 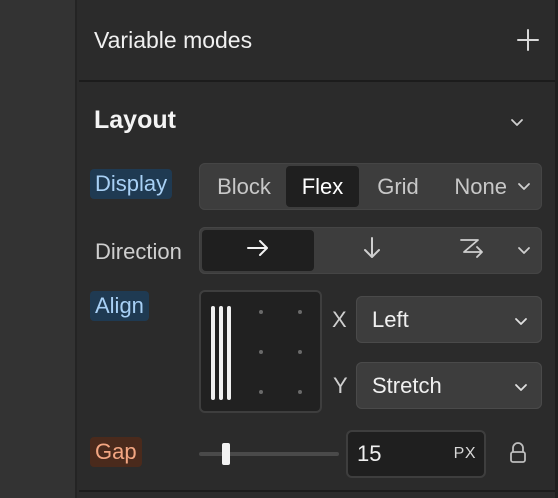 I want to click on direction-row-button, so click(x=258, y=250).